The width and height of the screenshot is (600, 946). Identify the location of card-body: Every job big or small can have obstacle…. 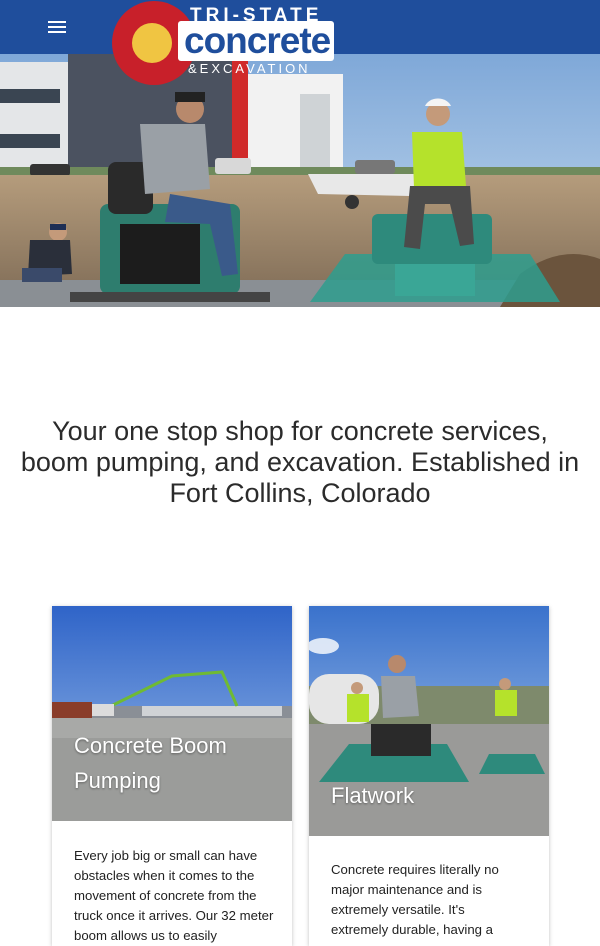
(174, 895).